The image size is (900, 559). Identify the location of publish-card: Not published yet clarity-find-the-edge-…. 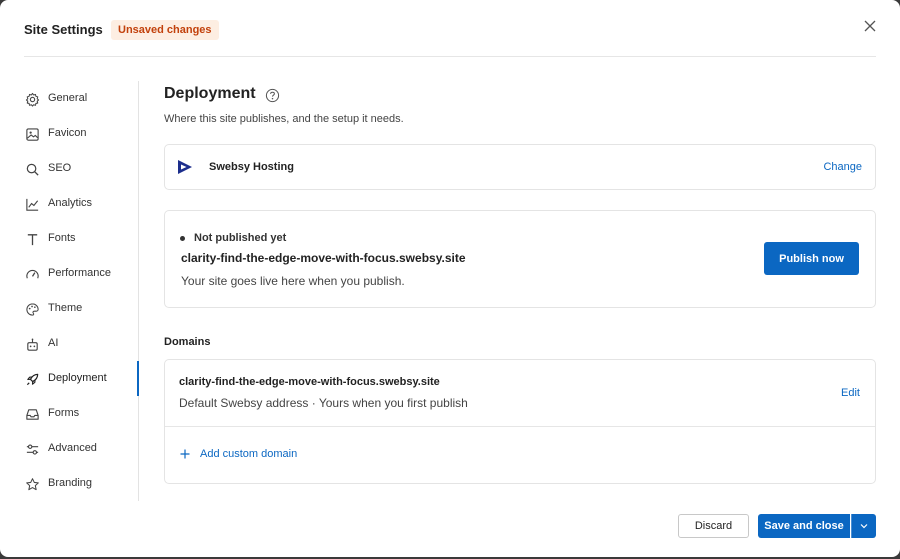
(520, 259).